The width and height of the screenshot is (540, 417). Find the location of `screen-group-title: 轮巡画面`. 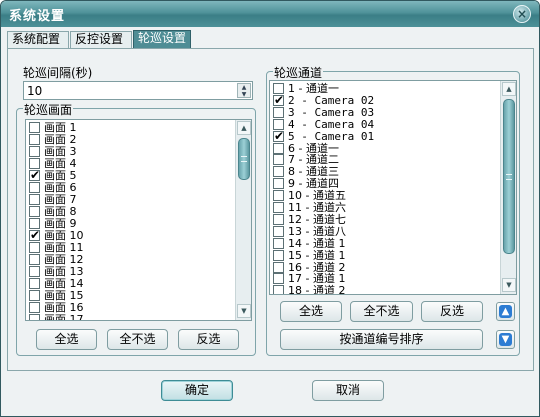

screen-group-title: 轮巡画面 is located at coordinates (48, 109).